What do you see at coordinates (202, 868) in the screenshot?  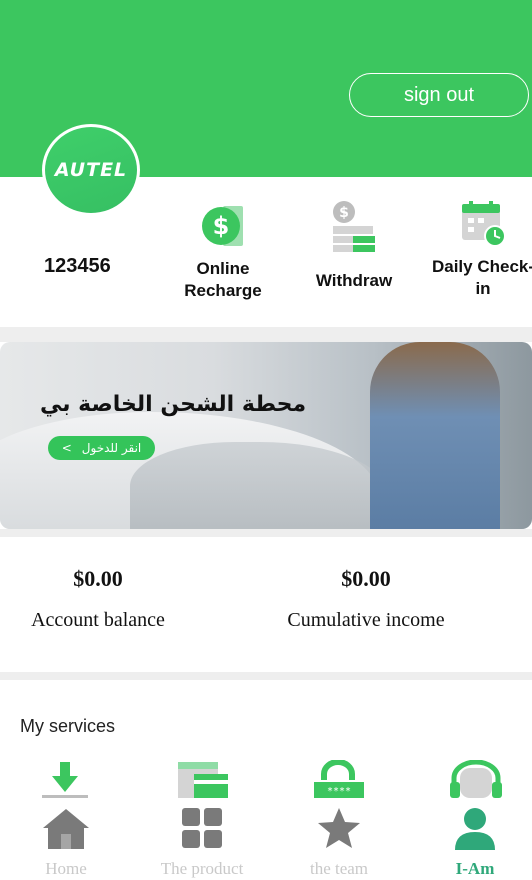 I see `tab-the-product-label: The product` at bounding box center [202, 868].